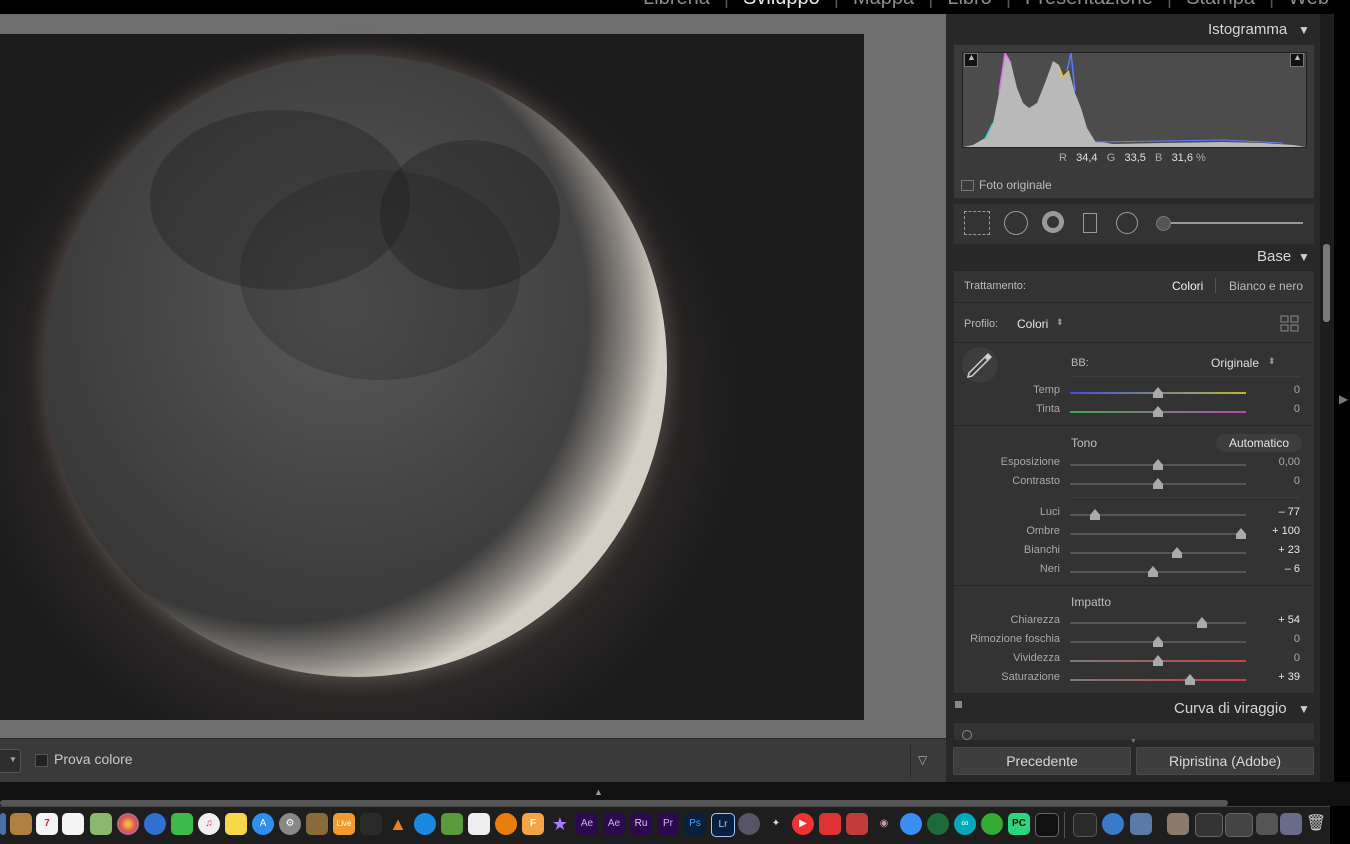 The height and width of the screenshot is (844, 1350). I want to click on messages-icon, so click(911, 824).